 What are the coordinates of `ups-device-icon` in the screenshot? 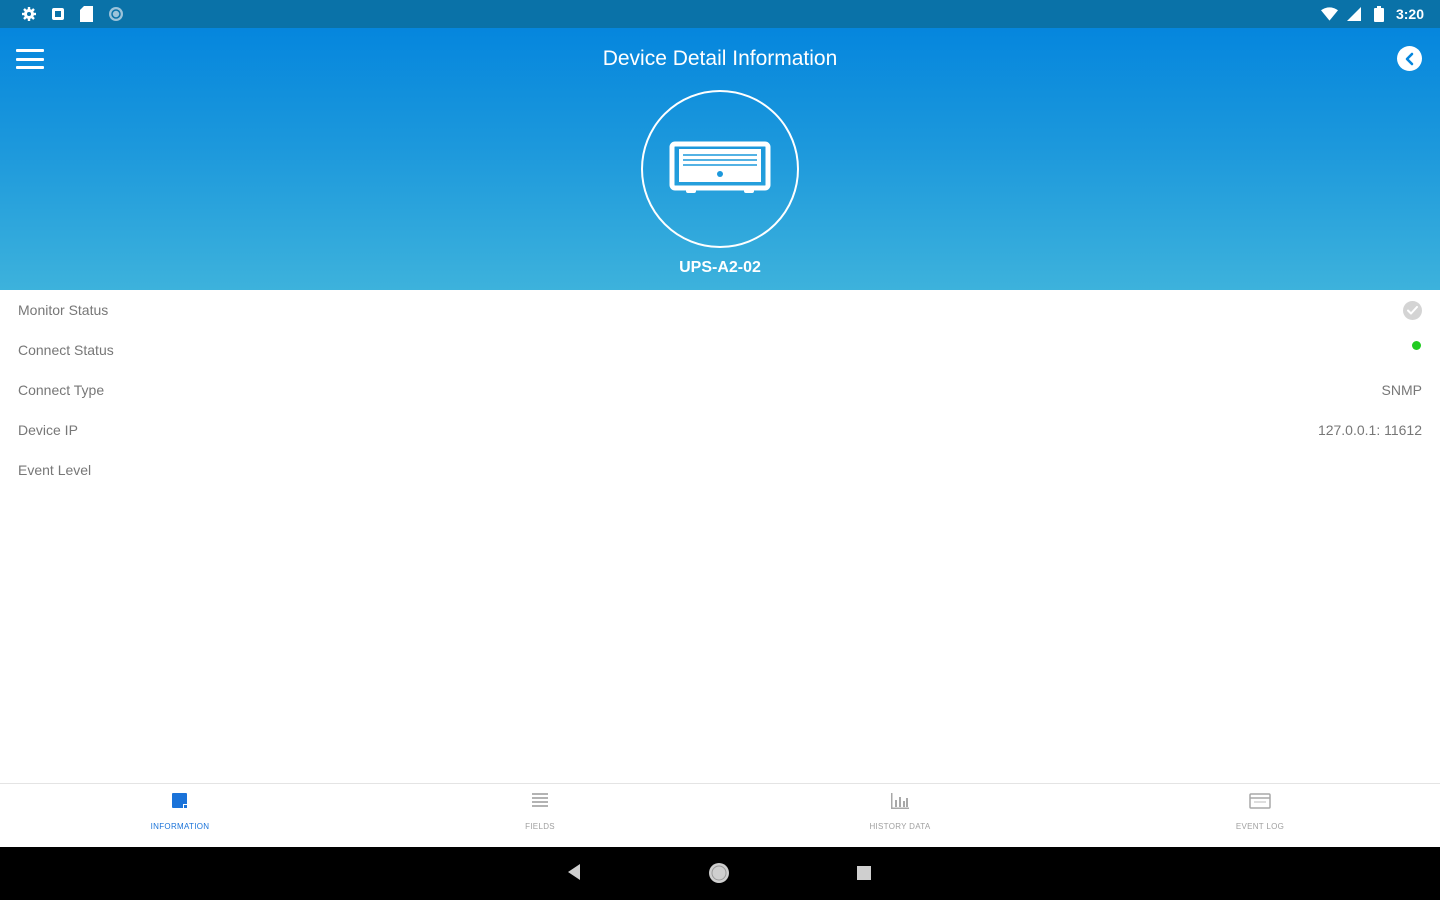 It's located at (720, 167).